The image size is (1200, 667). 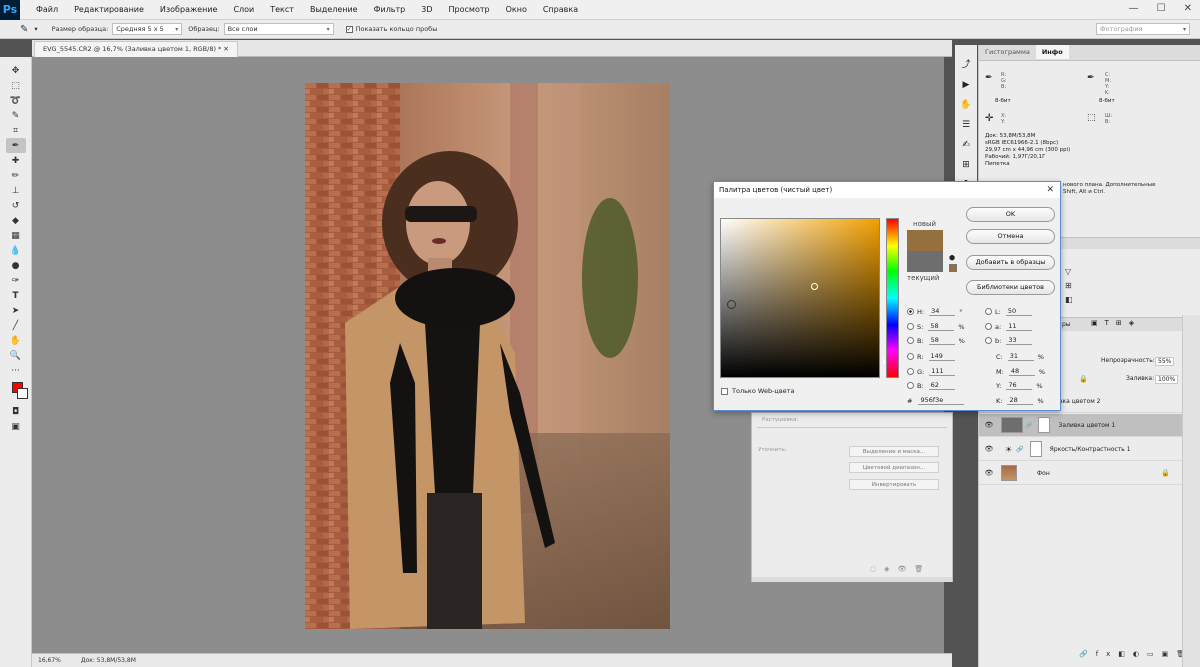 I want to click on zoom-level: 16,67%, so click(x=49, y=660).